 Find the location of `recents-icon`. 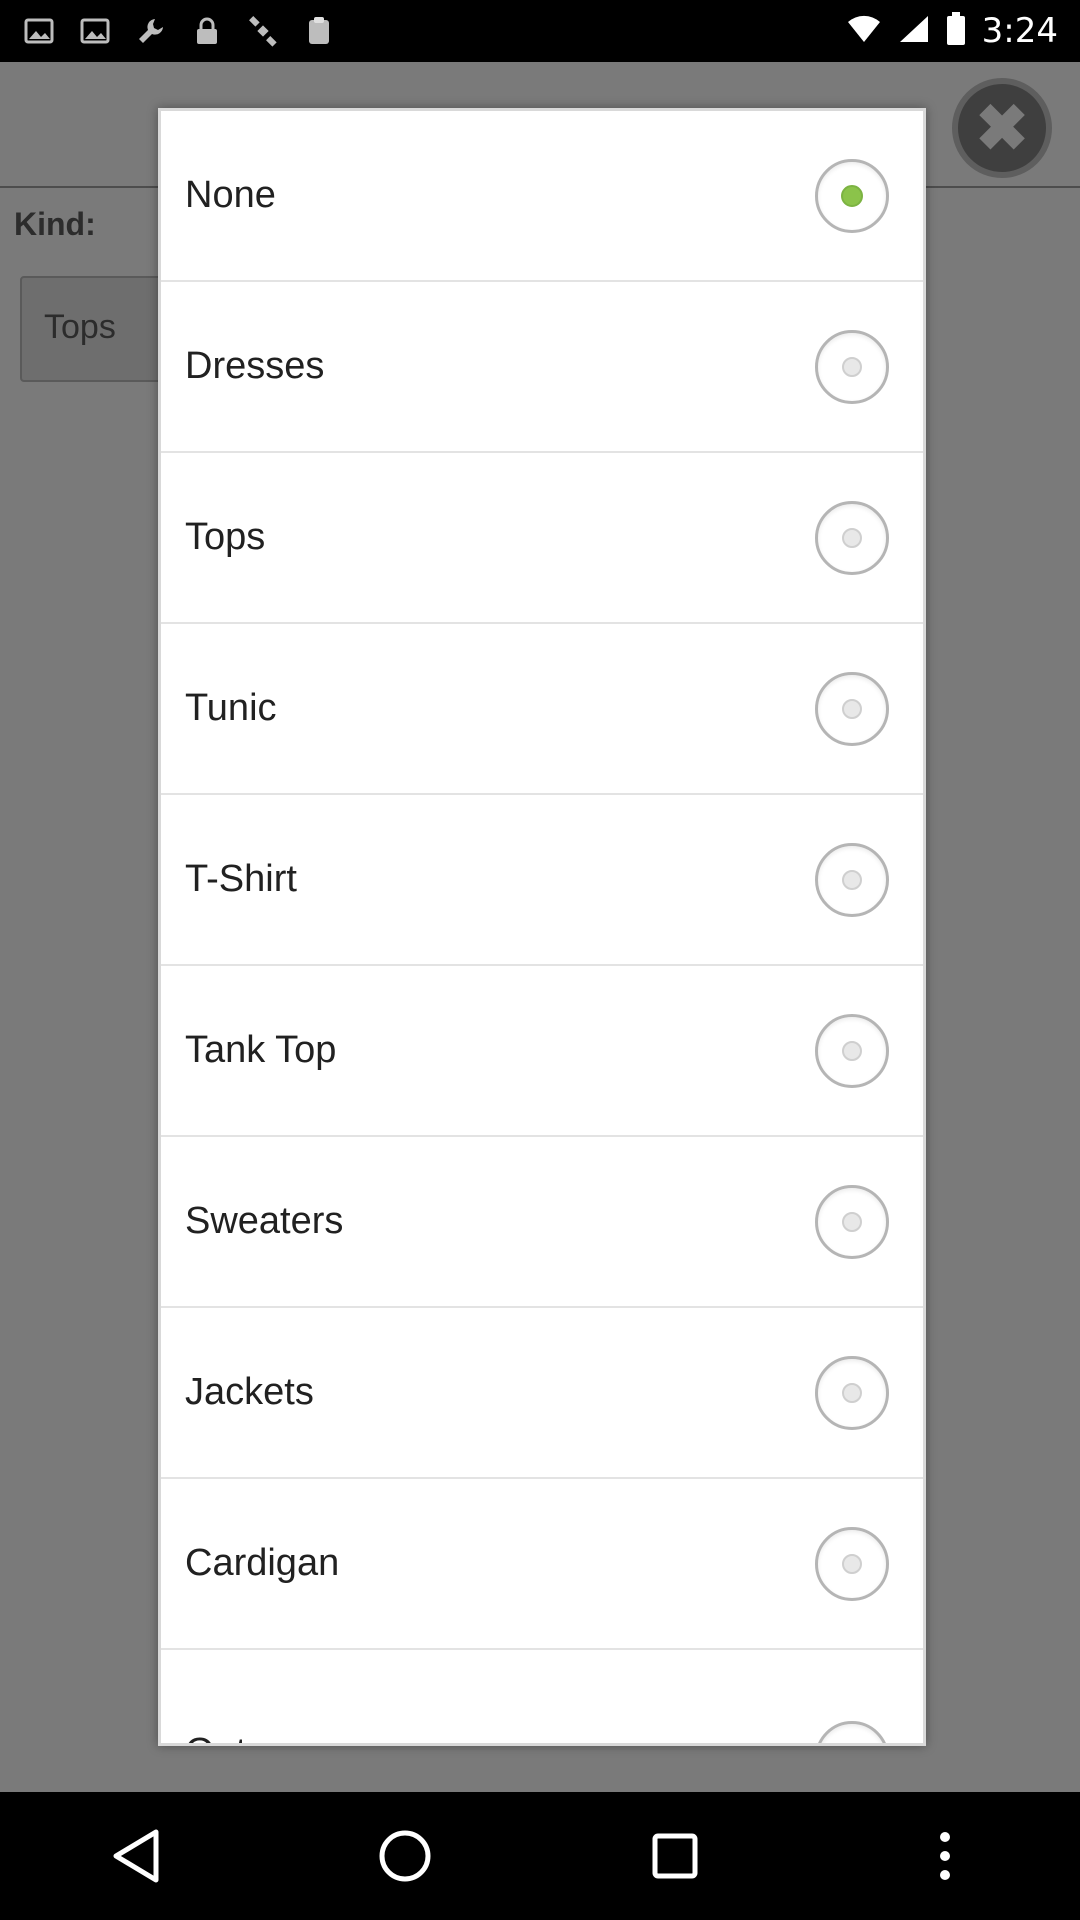

recents-icon is located at coordinates (675, 1856).